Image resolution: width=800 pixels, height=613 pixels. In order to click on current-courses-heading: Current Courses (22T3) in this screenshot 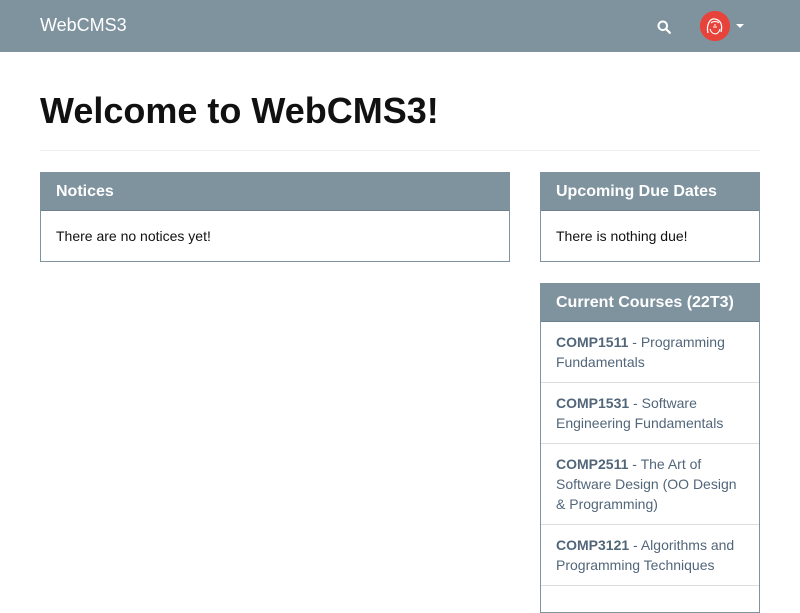, I will do `click(650, 303)`.